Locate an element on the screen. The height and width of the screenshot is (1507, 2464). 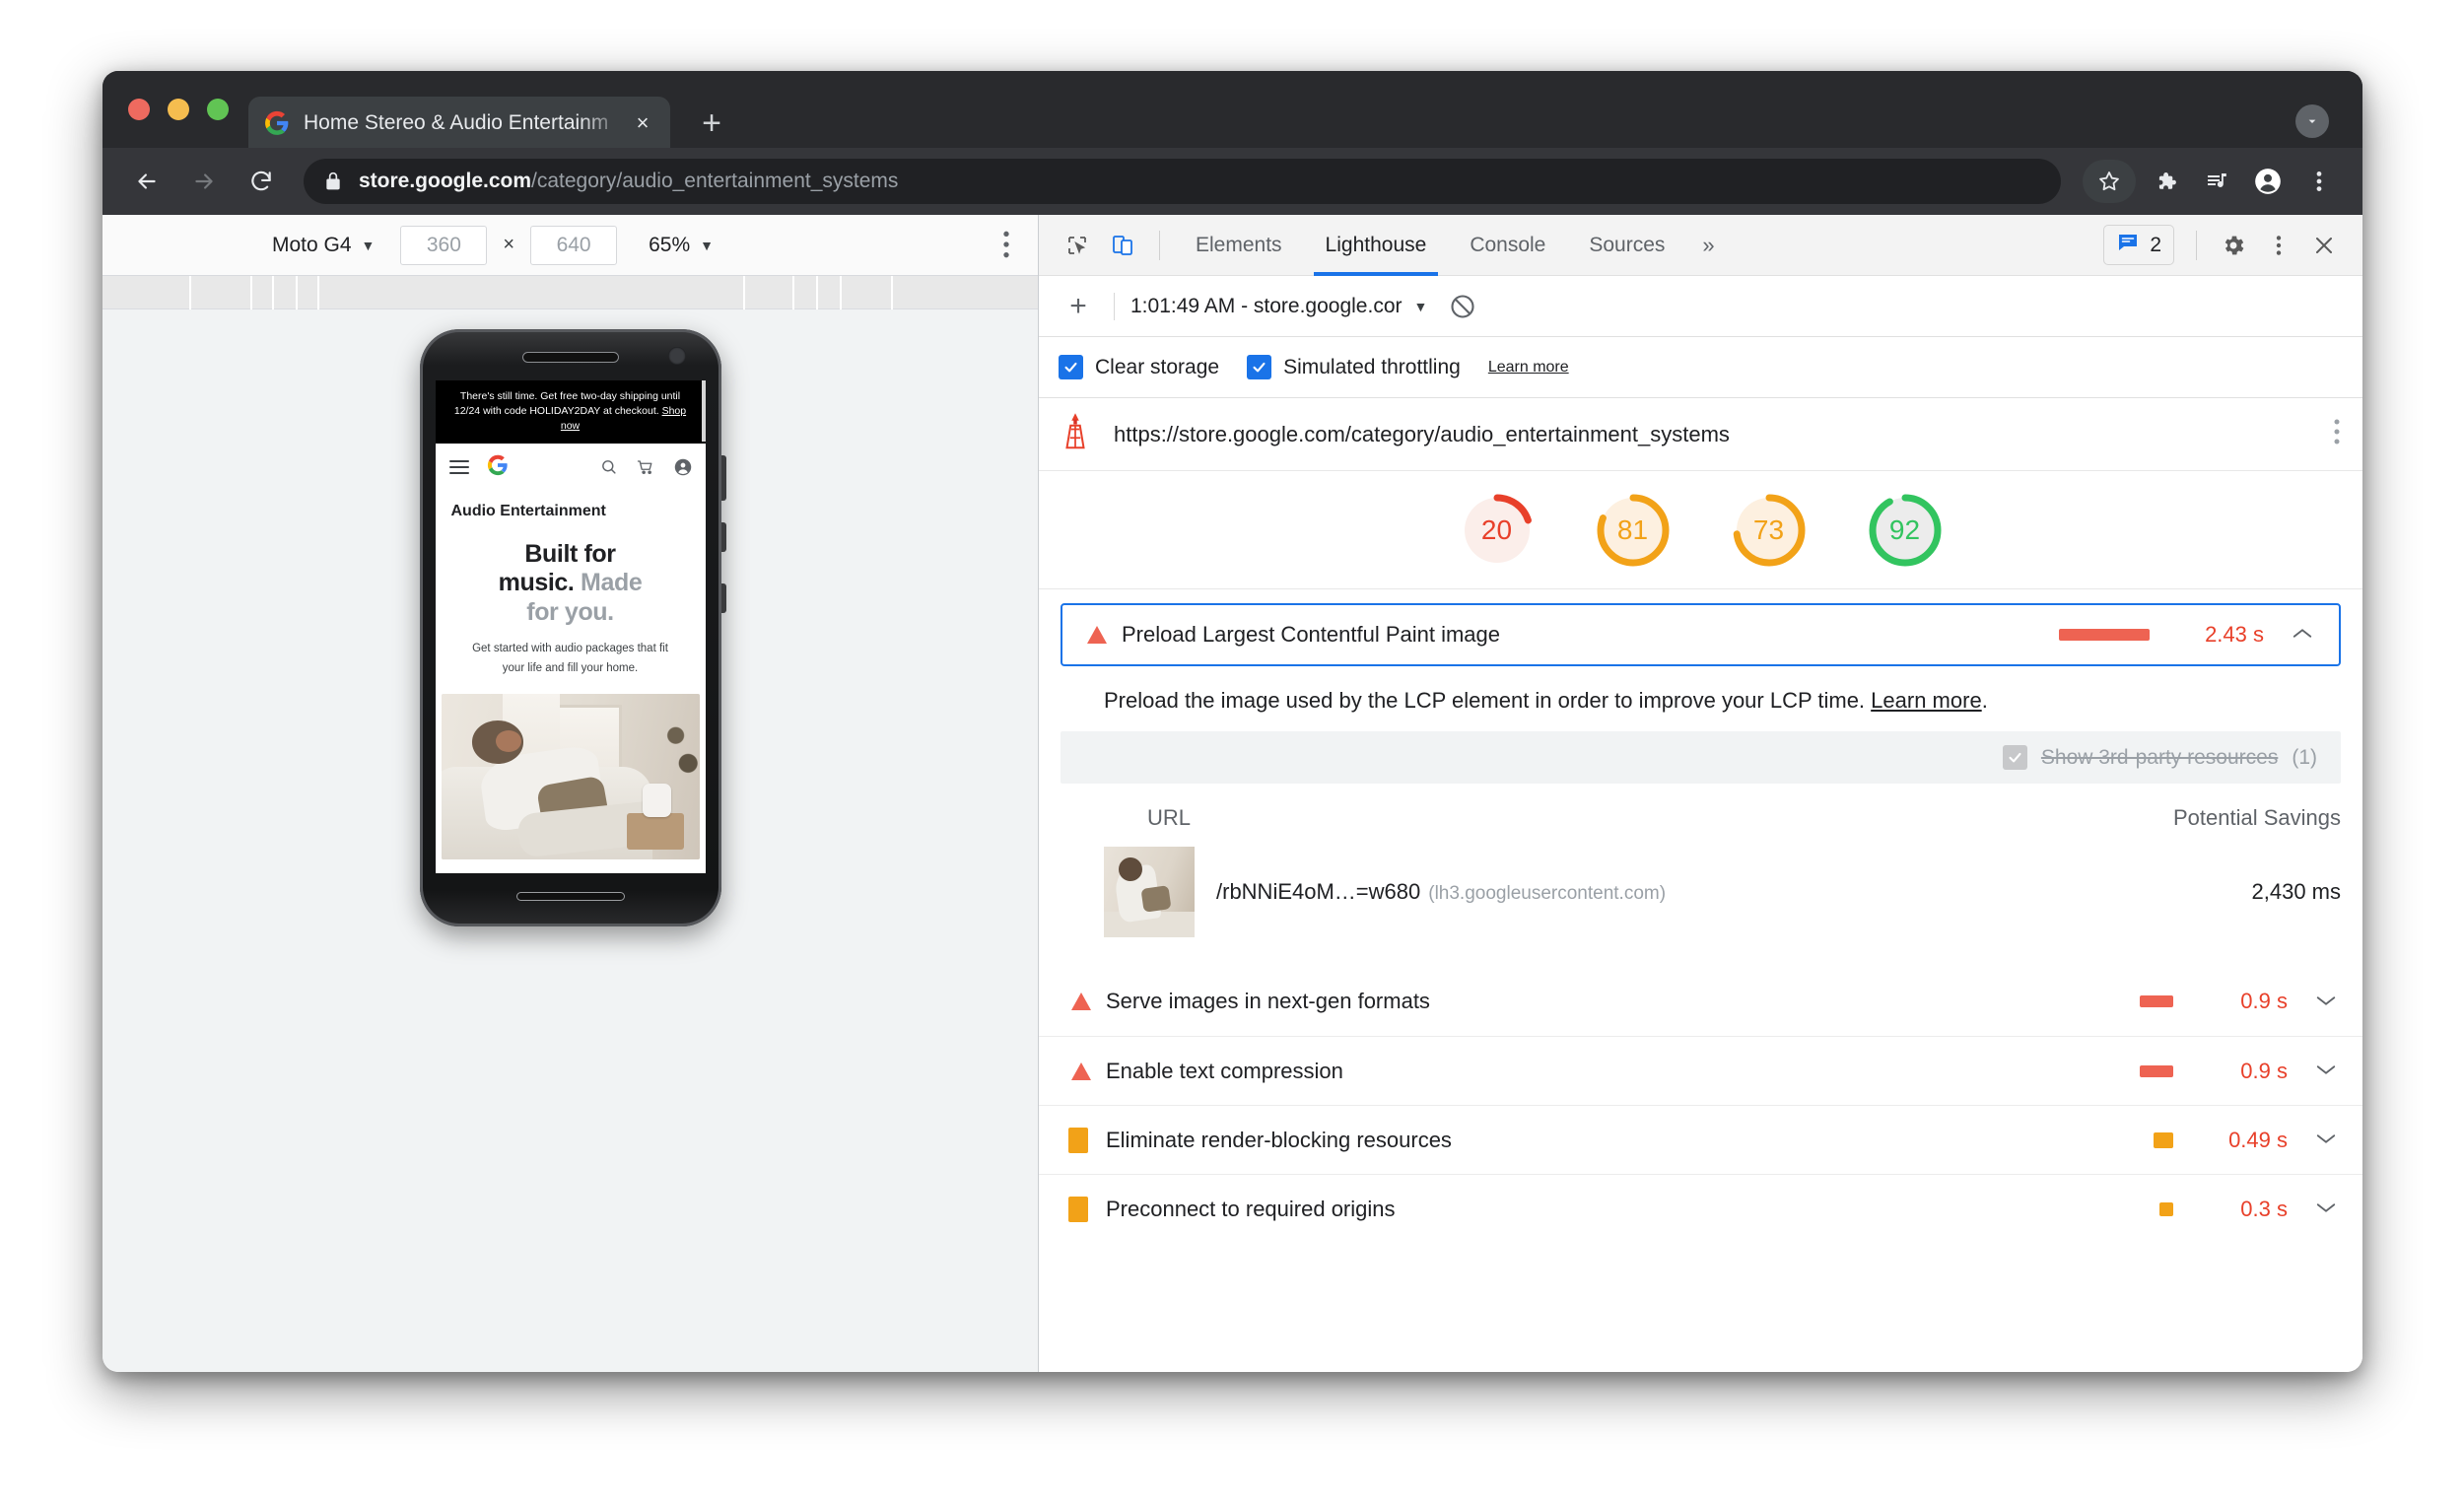
gauge-best-practices: 73 is located at coordinates (1769, 530).